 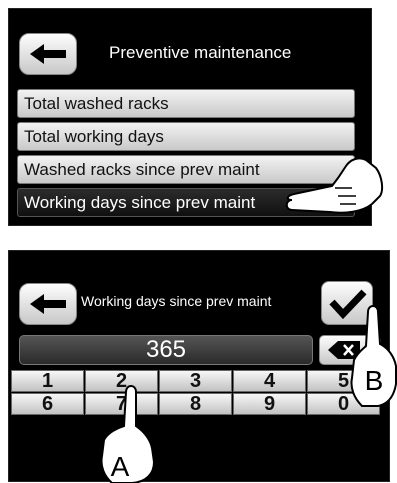 I want to click on menu-item-working-days-since-prev-maint: Working days since prev maint, so click(x=186, y=202).